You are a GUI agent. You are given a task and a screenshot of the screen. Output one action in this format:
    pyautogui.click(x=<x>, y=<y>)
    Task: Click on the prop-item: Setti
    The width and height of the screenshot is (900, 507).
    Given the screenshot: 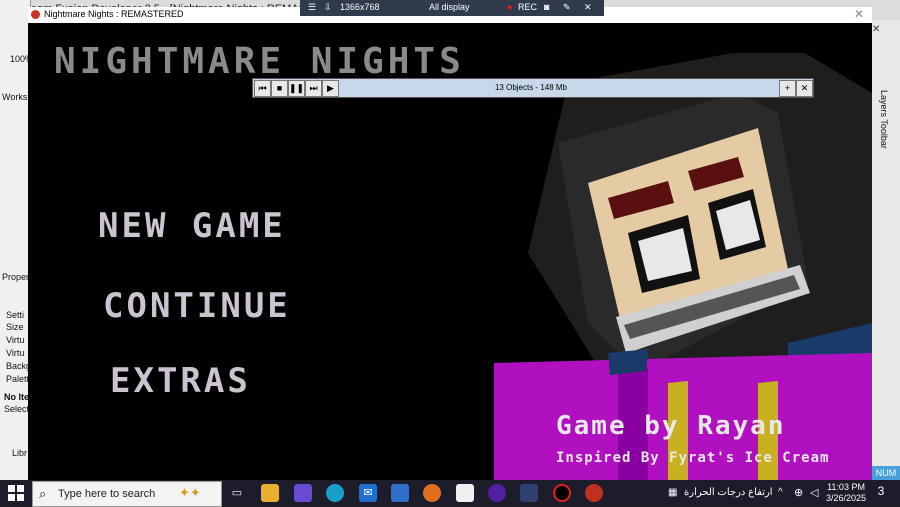 What is the action you would take?
    pyautogui.click(x=15, y=315)
    